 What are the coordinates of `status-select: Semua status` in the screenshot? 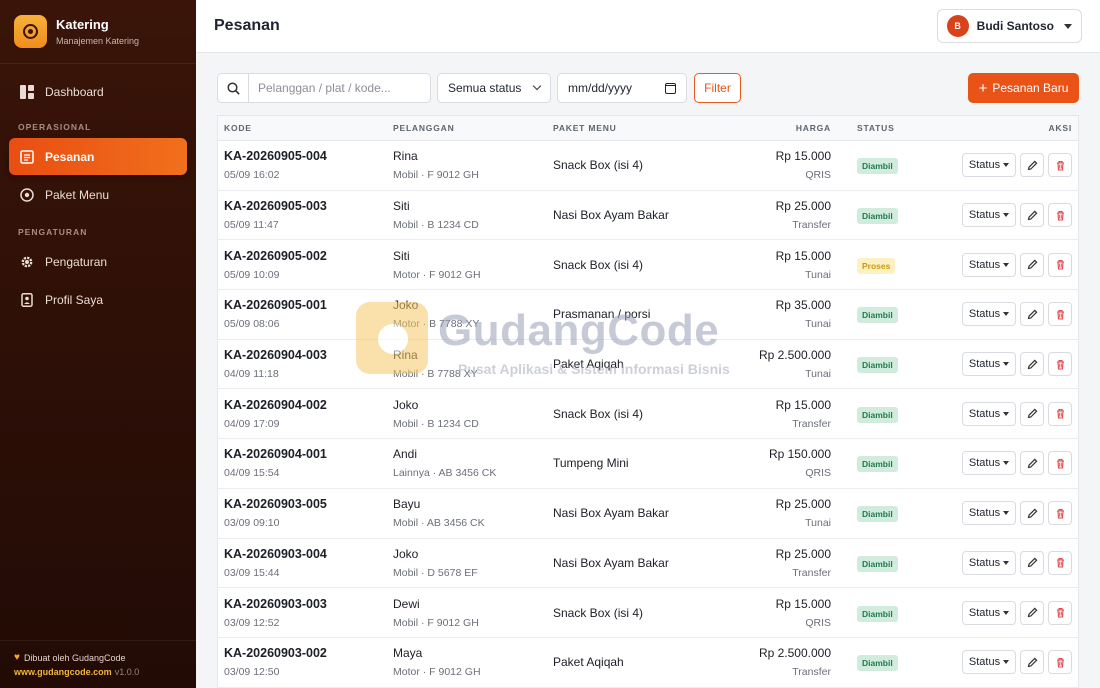 It's located at (494, 88).